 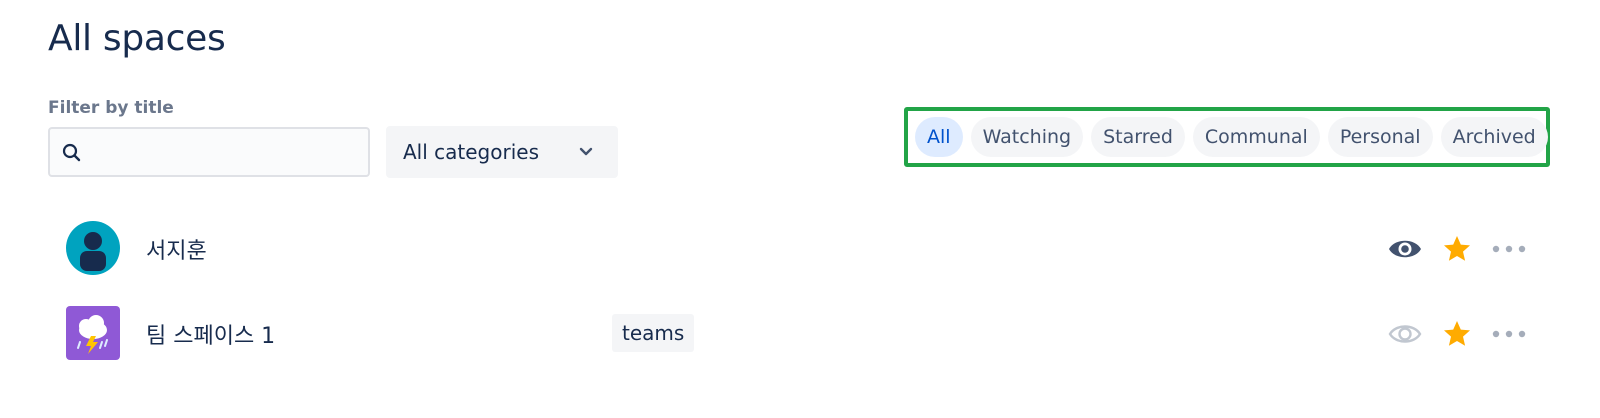 What do you see at coordinates (586, 152) in the screenshot?
I see `chevron-down-icon` at bounding box center [586, 152].